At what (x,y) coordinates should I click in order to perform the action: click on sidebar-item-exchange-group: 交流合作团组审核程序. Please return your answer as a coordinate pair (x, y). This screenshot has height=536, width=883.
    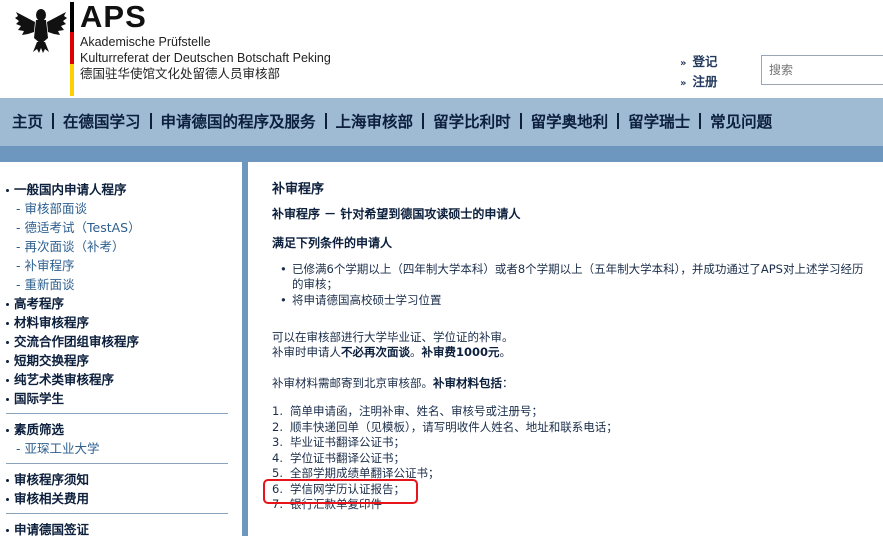
    Looking at the image, I should click on (117, 341).